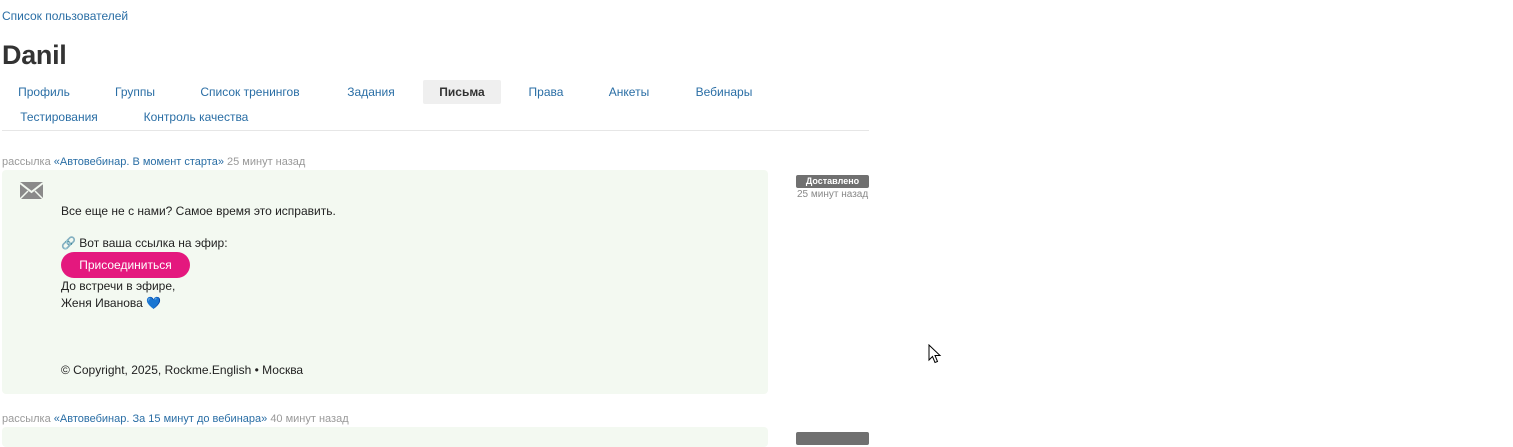 Image resolution: width=1513 pixels, height=447 pixels. Describe the element at coordinates (832, 438) in the screenshot. I see `status-badge` at that location.